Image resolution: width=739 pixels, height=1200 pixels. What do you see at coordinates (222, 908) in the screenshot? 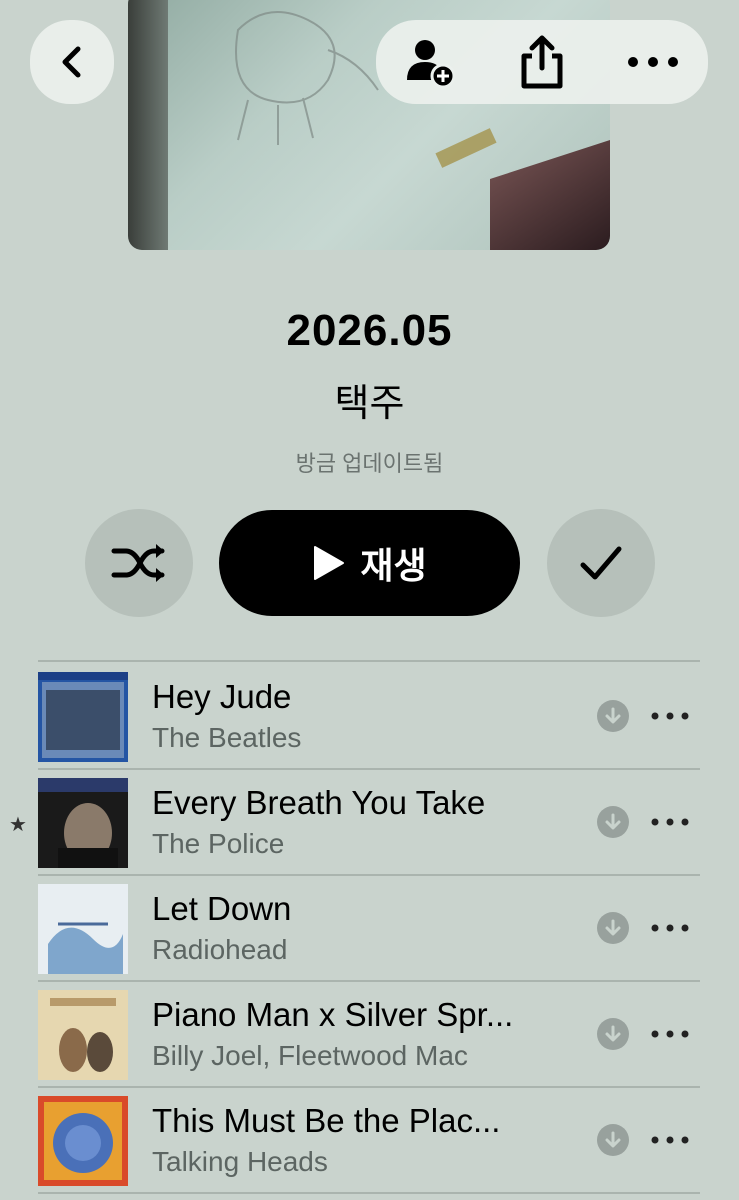
I see `song-title: Let Down` at bounding box center [222, 908].